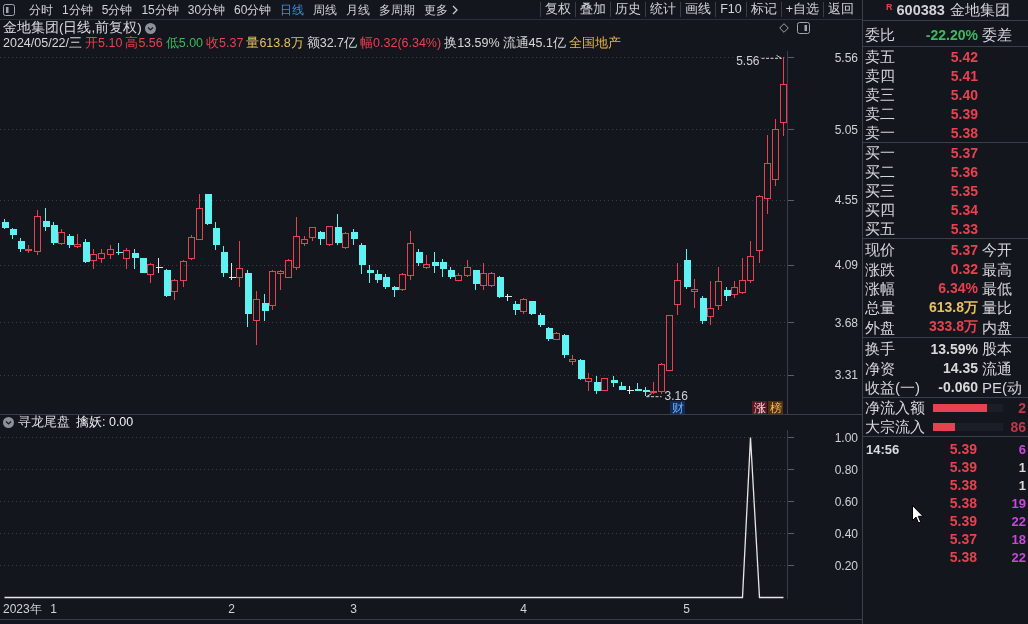  What do you see at coordinates (628, 9) in the screenshot?
I see `toolbar-button: 历史` at bounding box center [628, 9].